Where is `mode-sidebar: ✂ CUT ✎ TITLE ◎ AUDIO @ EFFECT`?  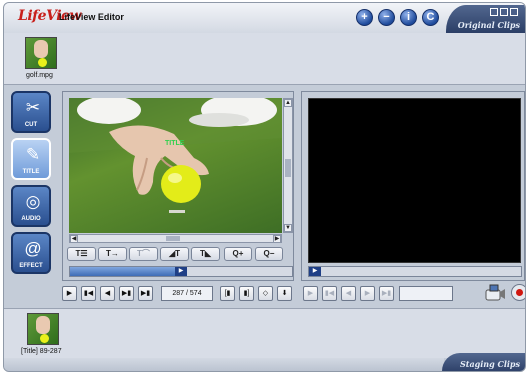 mode-sidebar: ✂ CUT ✎ TITLE ◎ AUDIO @ EFFECT is located at coordinates (32, 185).